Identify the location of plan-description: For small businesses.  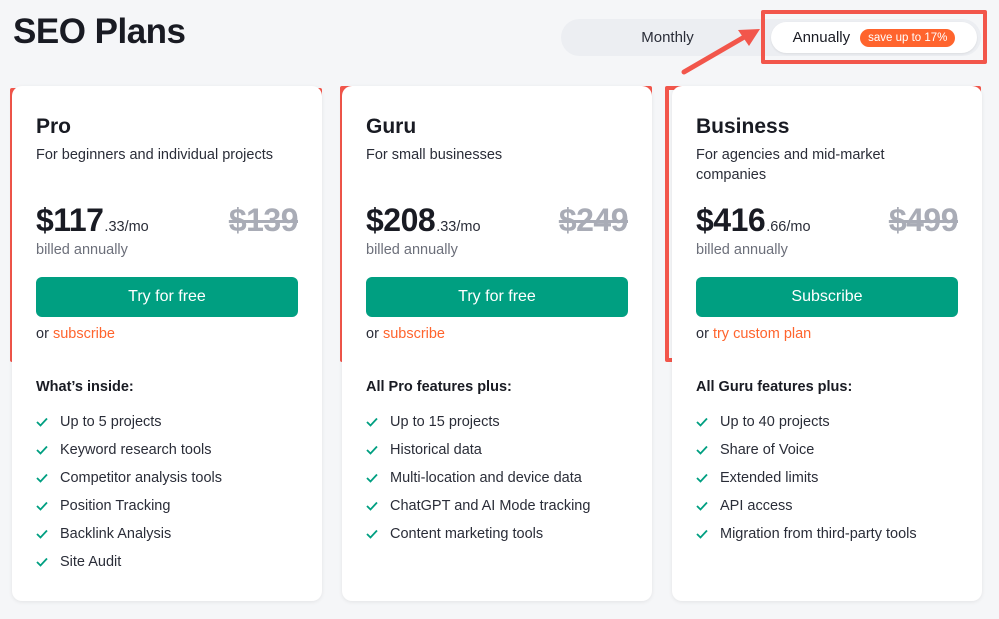
(434, 155).